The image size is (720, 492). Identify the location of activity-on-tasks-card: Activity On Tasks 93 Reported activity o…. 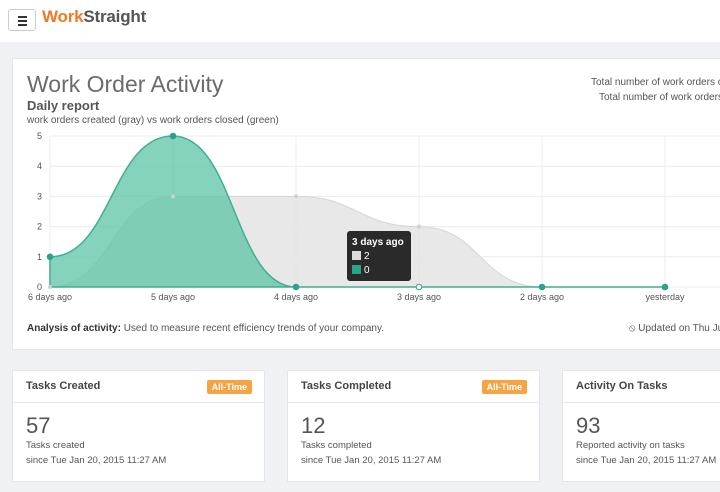
(641, 426).